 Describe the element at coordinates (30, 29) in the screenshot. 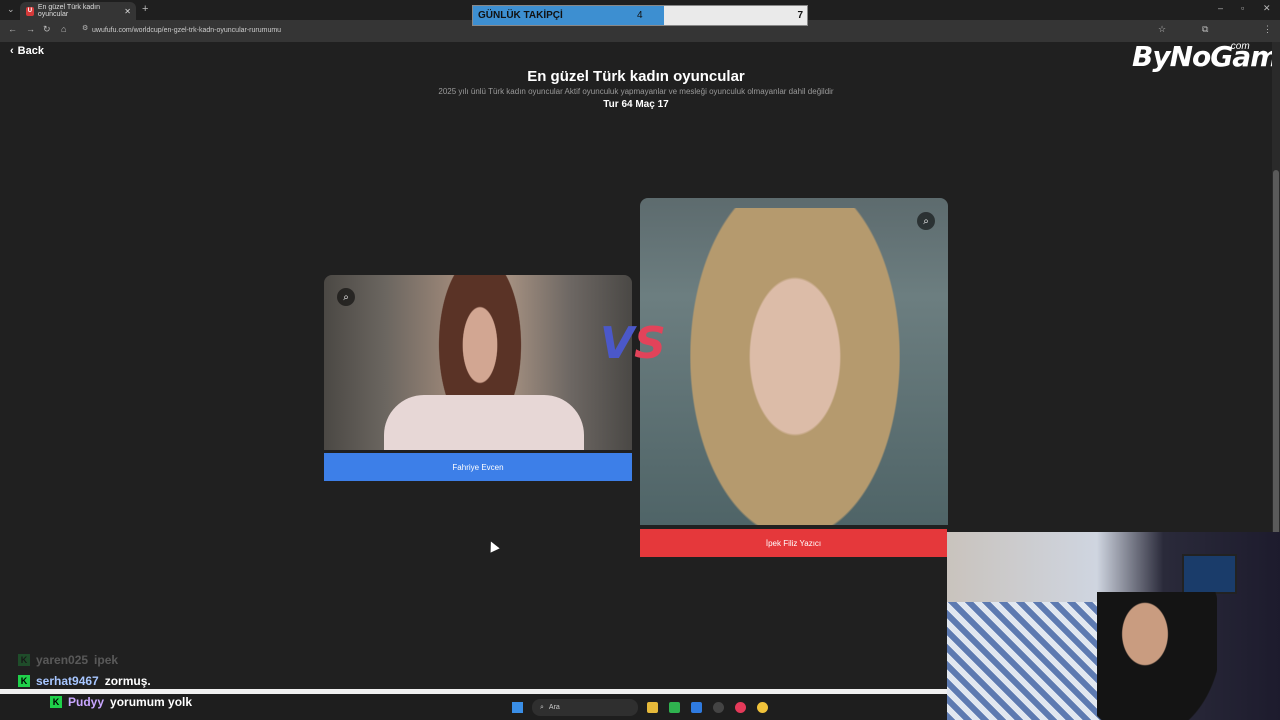

I see `forward-nav-icon: →` at that location.